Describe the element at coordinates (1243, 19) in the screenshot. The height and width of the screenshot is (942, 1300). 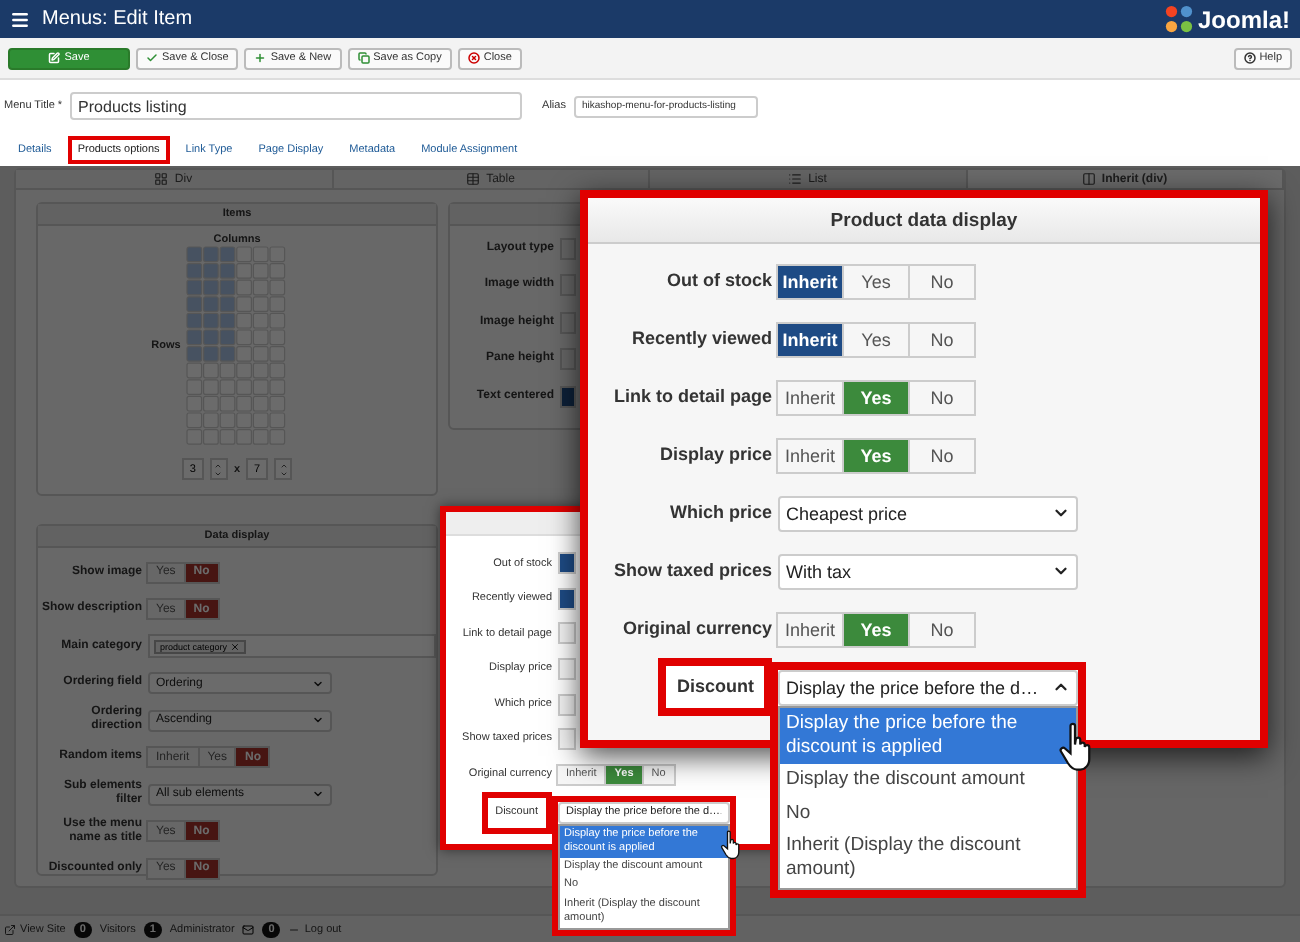
I see `logo-text: Joomla!` at that location.